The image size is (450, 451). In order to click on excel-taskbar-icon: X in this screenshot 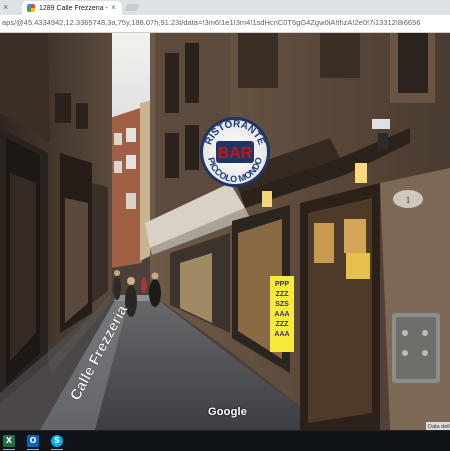, I will do `click(9, 442)`.